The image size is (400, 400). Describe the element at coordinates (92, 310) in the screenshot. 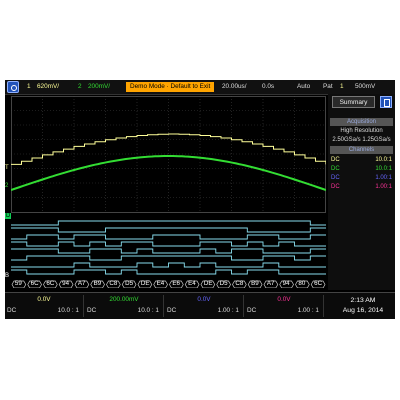

I see `ch2-coupling: DC` at that location.